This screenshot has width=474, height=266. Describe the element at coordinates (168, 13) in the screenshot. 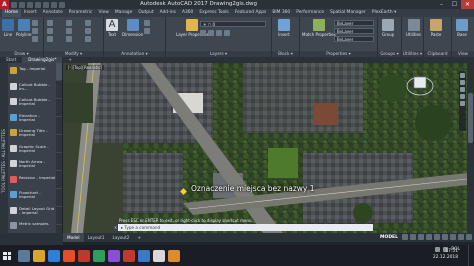

I see `ribbon-tab: Add-ins` at that location.